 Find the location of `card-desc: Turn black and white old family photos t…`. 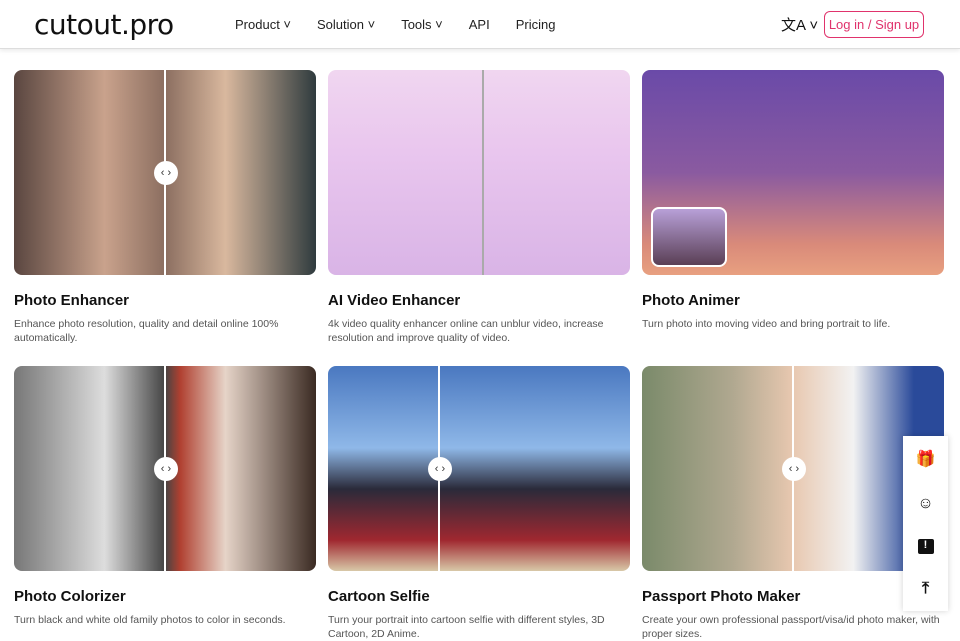

card-desc: Turn black and white old family photos t… is located at coordinates (150, 620).